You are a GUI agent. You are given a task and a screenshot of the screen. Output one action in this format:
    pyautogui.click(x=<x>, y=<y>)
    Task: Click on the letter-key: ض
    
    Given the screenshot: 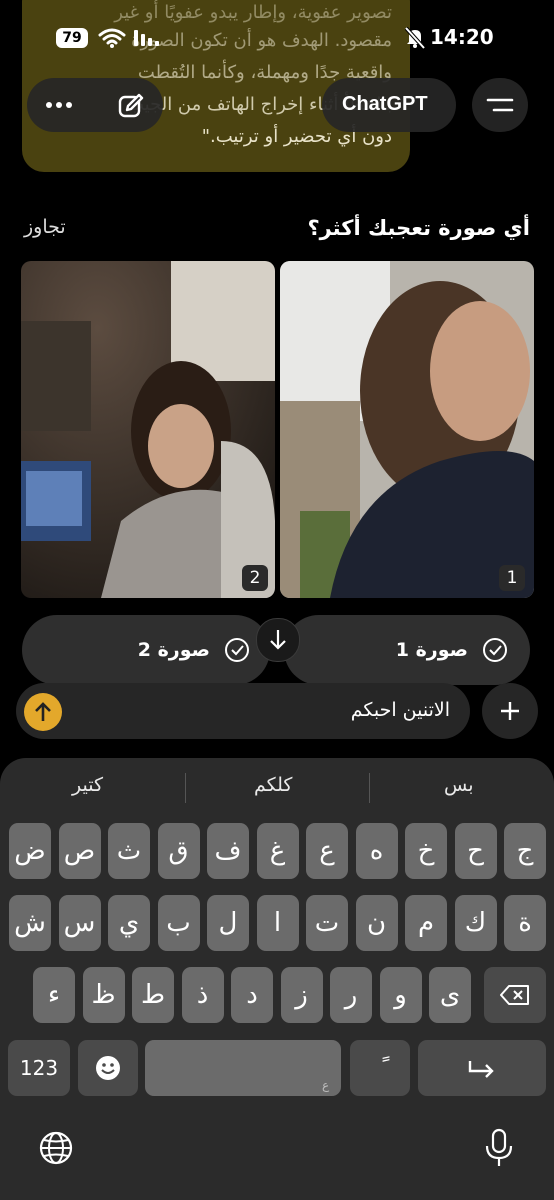 What is the action you would take?
    pyautogui.click(x=30, y=851)
    